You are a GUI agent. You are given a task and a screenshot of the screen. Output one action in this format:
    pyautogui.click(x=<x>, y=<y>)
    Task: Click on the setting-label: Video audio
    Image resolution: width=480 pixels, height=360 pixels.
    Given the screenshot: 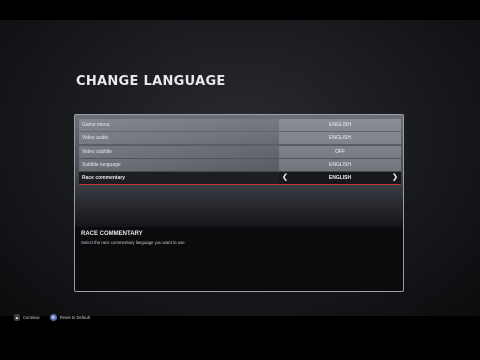 What is the action you would take?
    pyautogui.click(x=179, y=138)
    